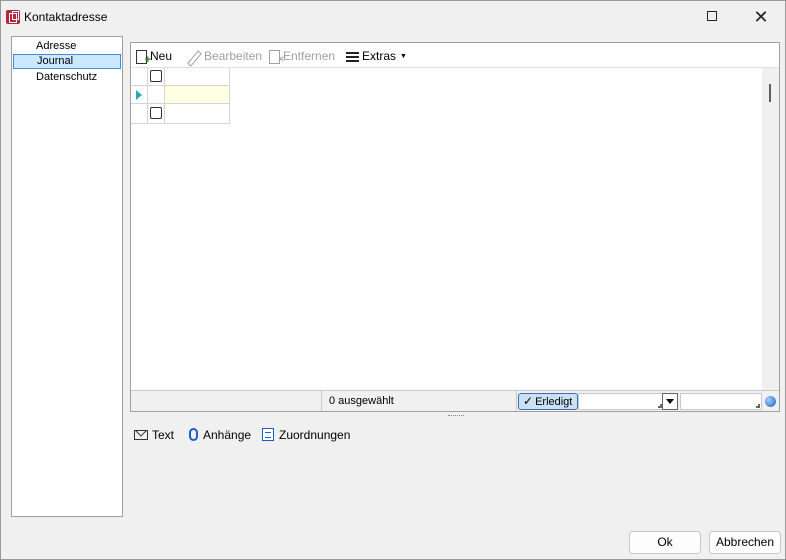  What do you see at coordinates (393, 17) in the screenshot?
I see `title-bar: Kontaktadresse ✕` at bounding box center [393, 17].